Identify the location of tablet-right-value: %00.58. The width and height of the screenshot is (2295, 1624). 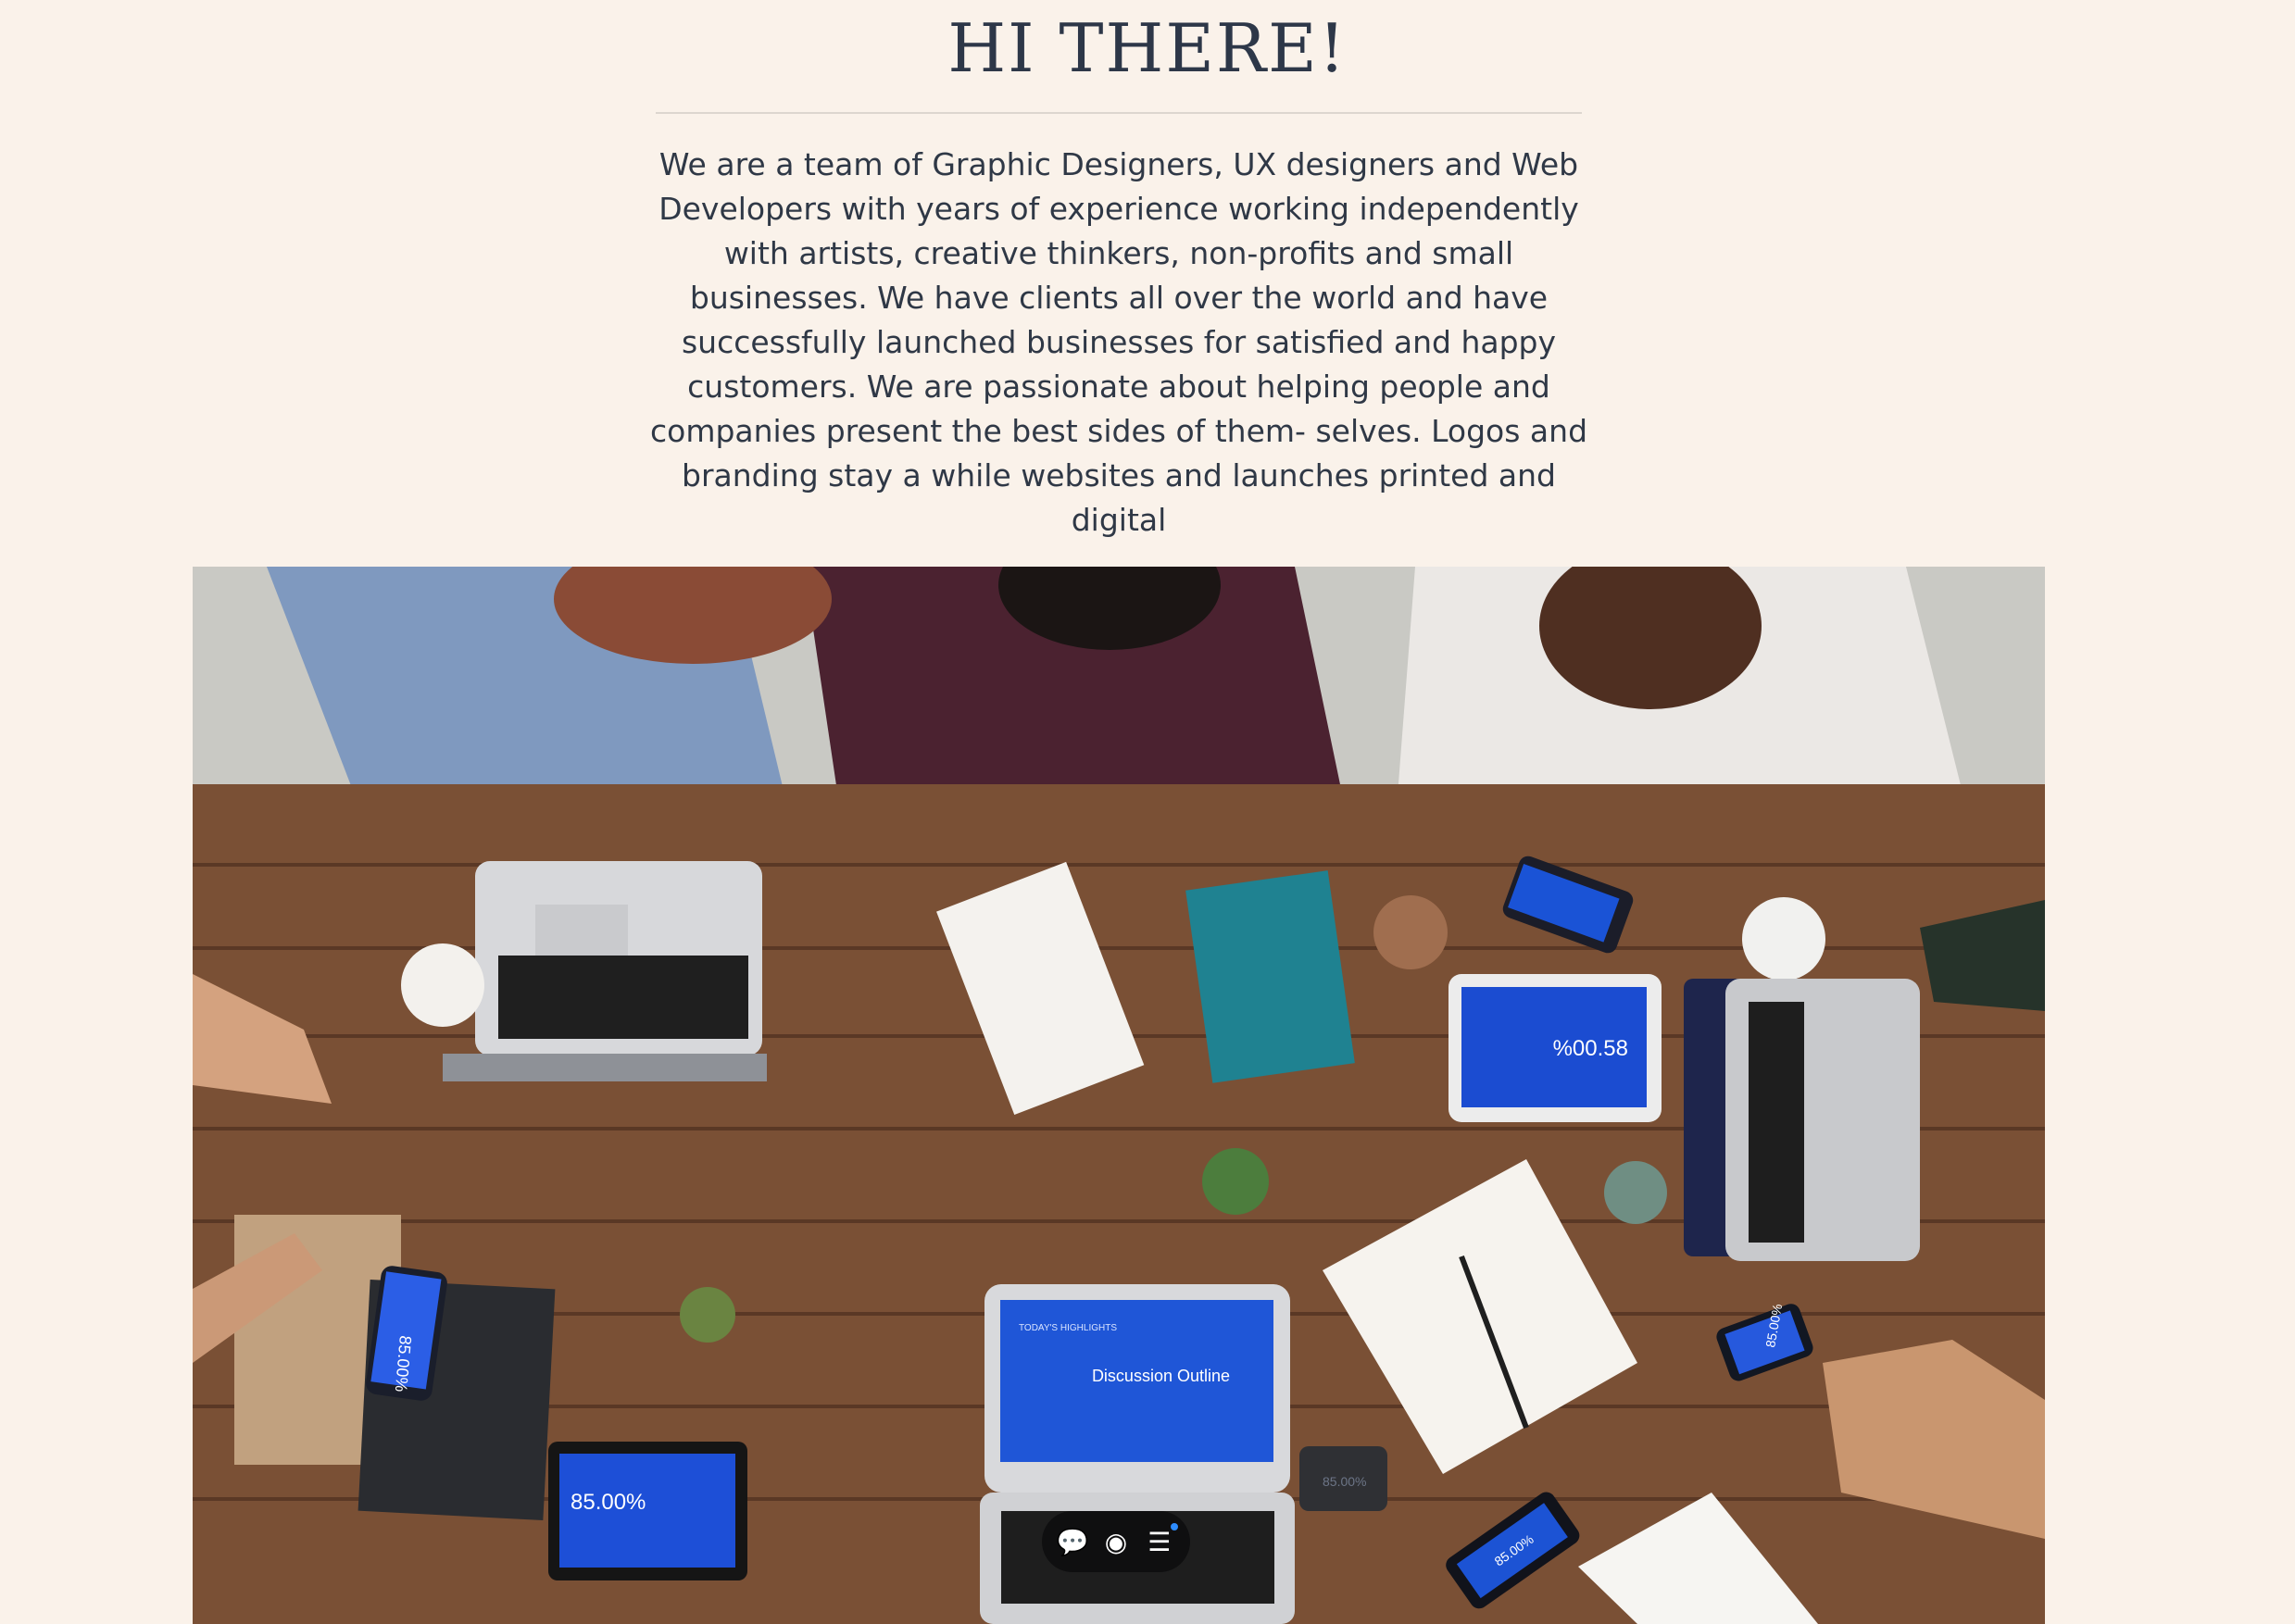
(1590, 1048).